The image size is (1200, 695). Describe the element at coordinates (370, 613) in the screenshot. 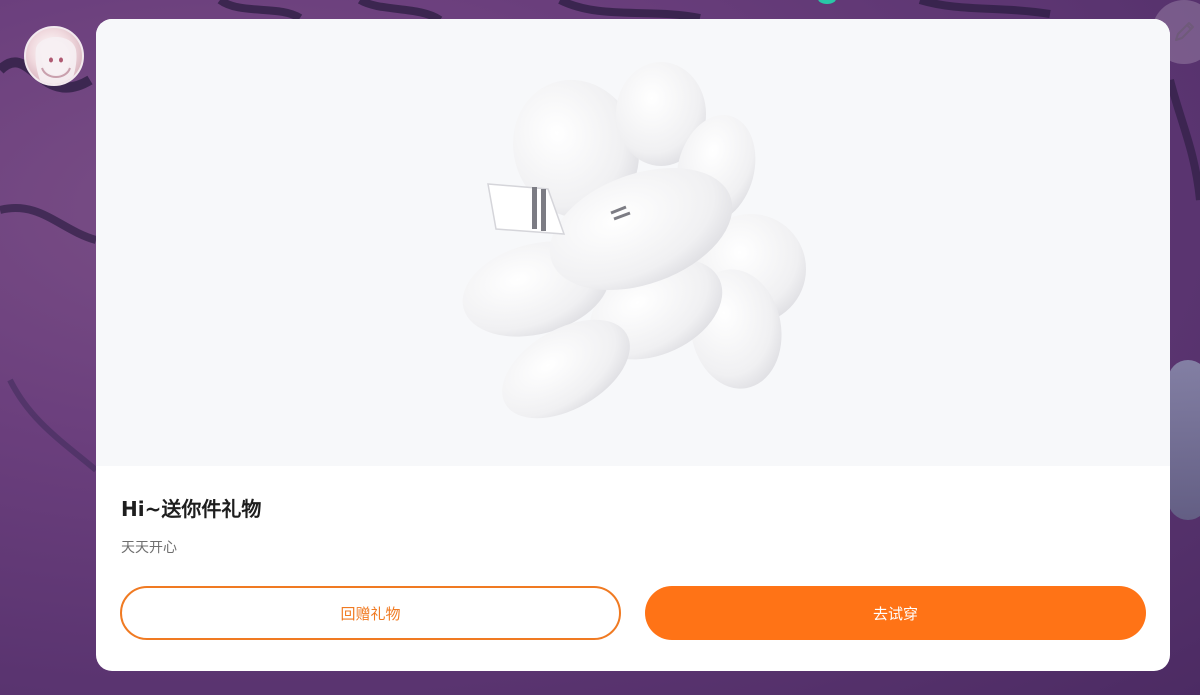

I see `return-gift-button: 回赠礼物` at that location.